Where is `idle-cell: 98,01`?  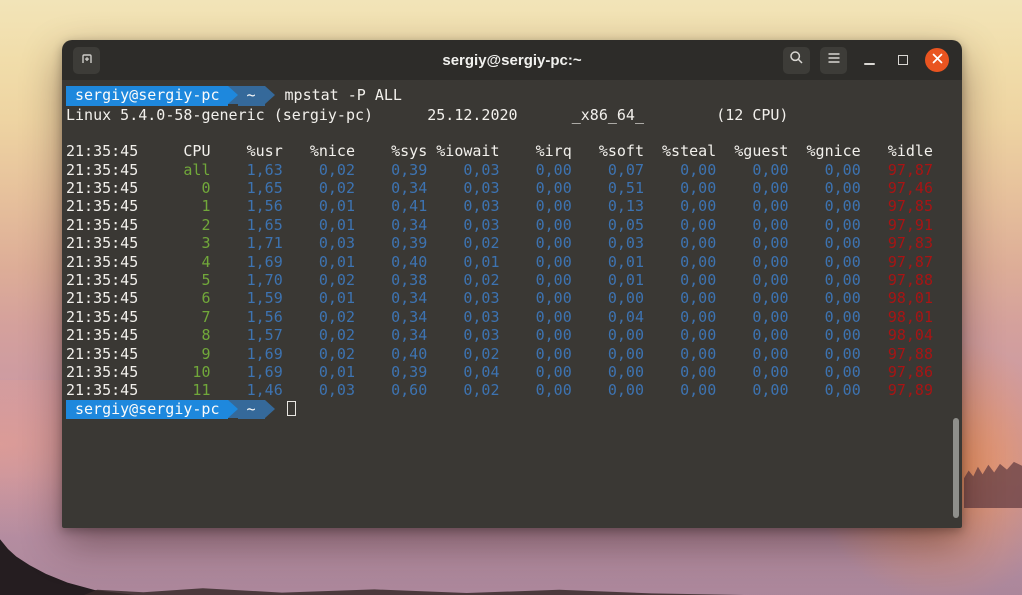
idle-cell: 98,01 is located at coordinates (896, 316).